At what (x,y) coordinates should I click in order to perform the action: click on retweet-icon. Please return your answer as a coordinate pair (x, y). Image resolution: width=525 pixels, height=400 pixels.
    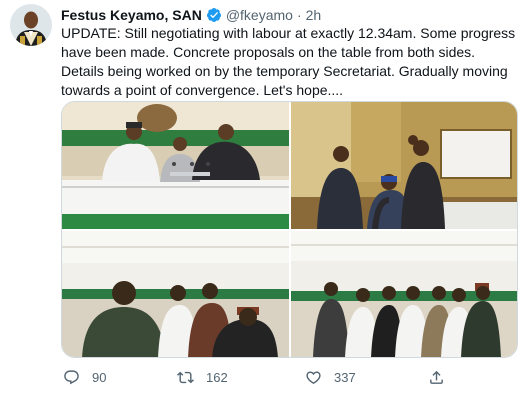
    Looking at the image, I should click on (185, 377).